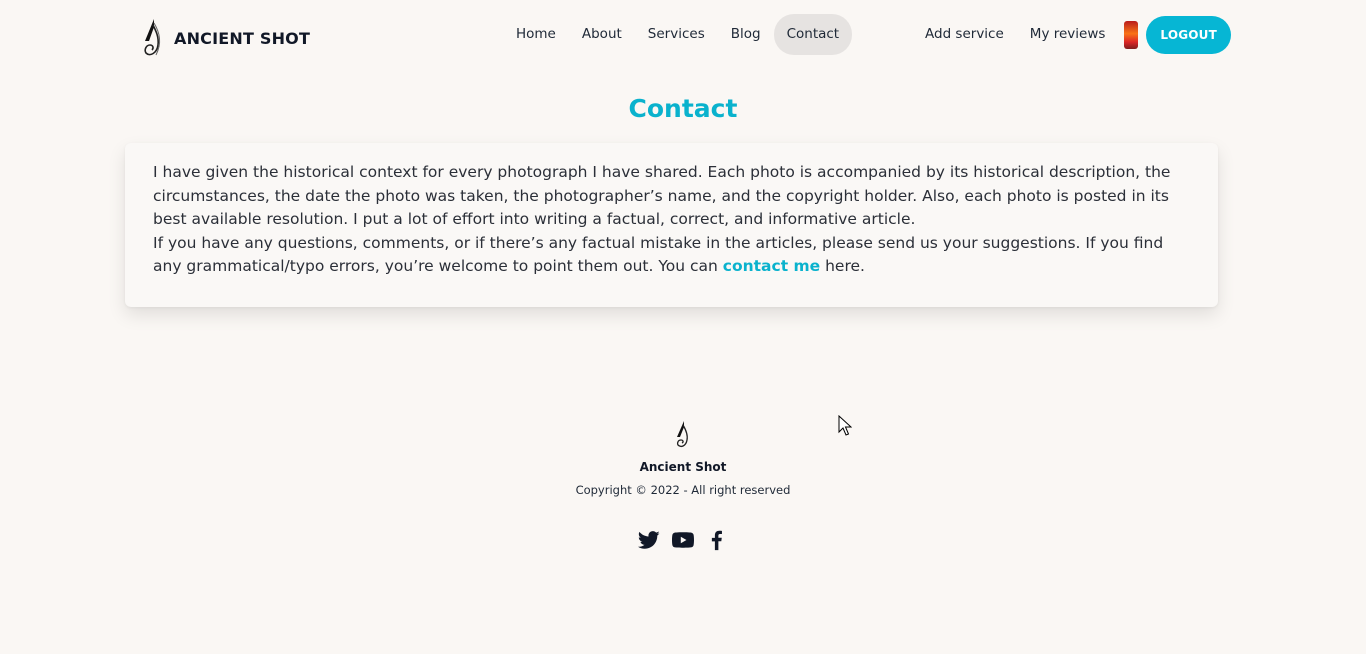  What do you see at coordinates (964, 34) in the screenshot?
I see `nav-add-service: Add service` at bounding box center [964, 34].